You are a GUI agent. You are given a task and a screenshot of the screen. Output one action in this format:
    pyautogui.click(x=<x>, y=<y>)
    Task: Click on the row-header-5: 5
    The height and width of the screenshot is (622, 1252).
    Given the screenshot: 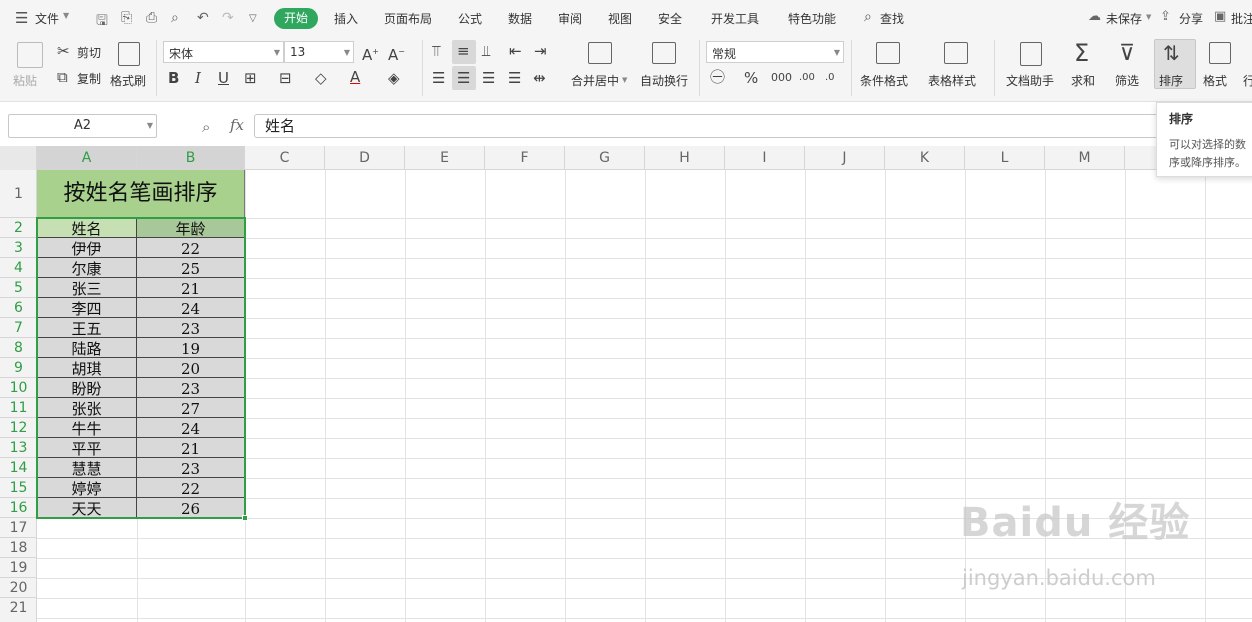 What is the action you would take?
    pyautogui.click(x=18, y=288)
    